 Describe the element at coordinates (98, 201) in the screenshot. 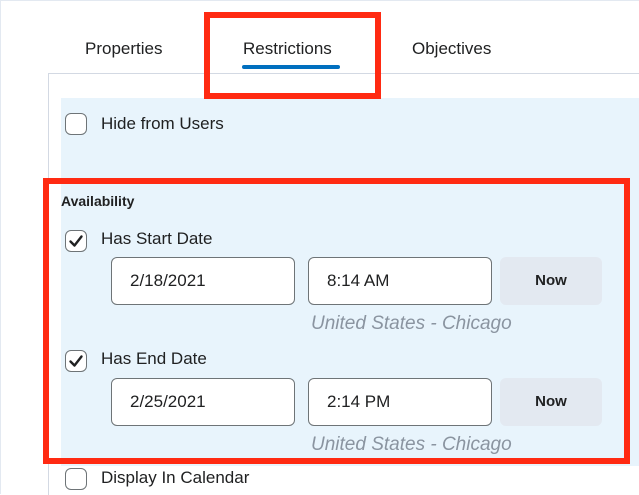

I see `availability-heading: Availability` at that location.